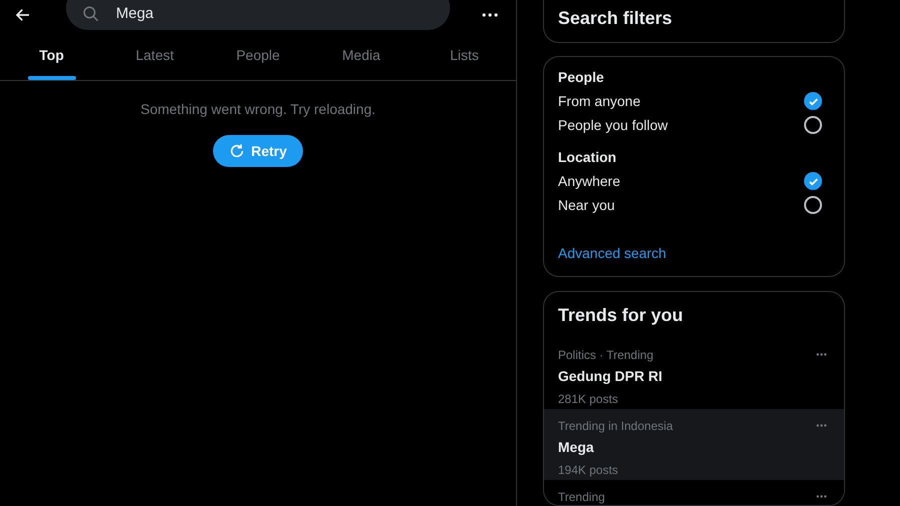 The height and width of the screenshot is (506, 900). What do you see at coordinates (581, 77) in the screenshot?
I see `group-heading: People` at bounding box center [581, 77].